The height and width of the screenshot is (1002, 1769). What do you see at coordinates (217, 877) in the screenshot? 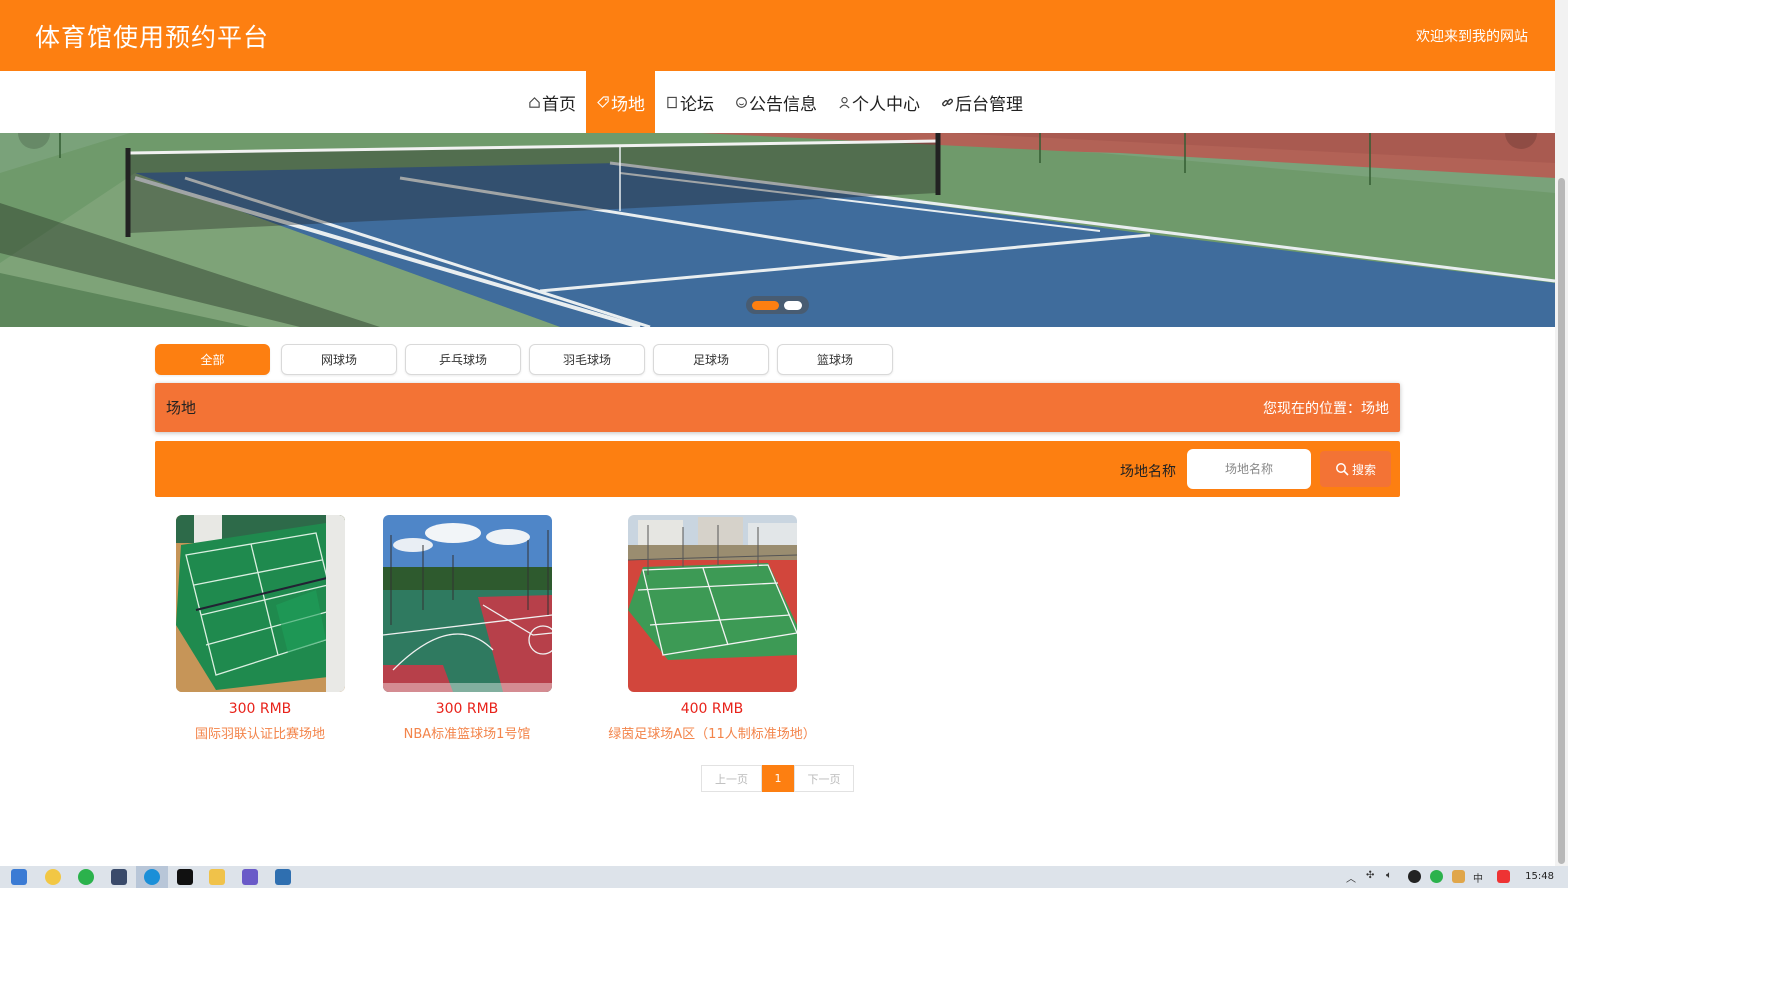
I see `file-explorer-icon` at bounding box center [217, 877].